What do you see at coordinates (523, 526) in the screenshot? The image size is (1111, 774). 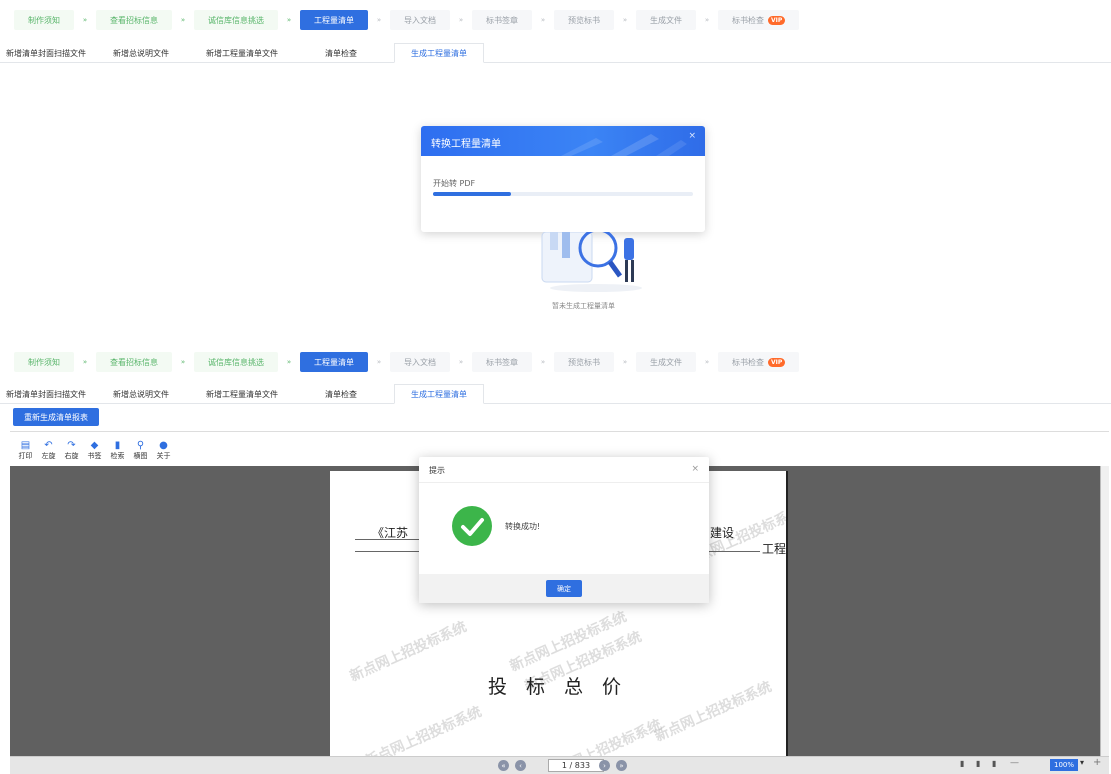 I see `success-message: 转换成功!` at bounding box center [523, 526].